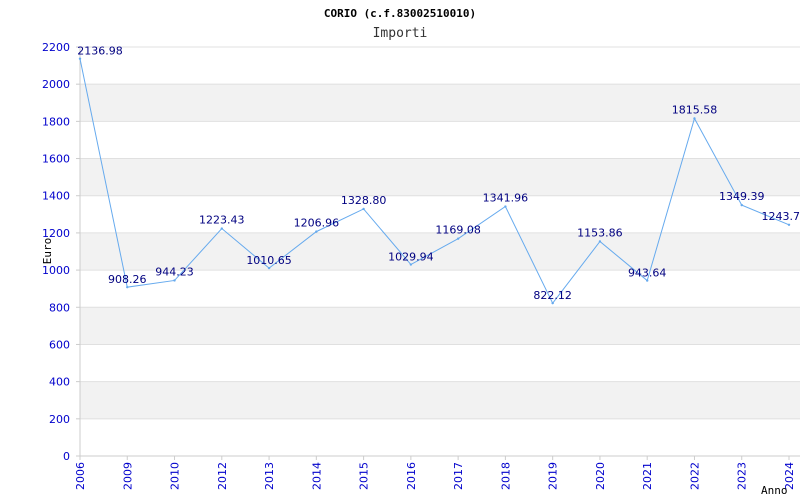 This screenshot has width=800, height=500. Describe the element at coordinates (80, 476) in the screenshot. I see `x-tick-label: 2006` at that location.